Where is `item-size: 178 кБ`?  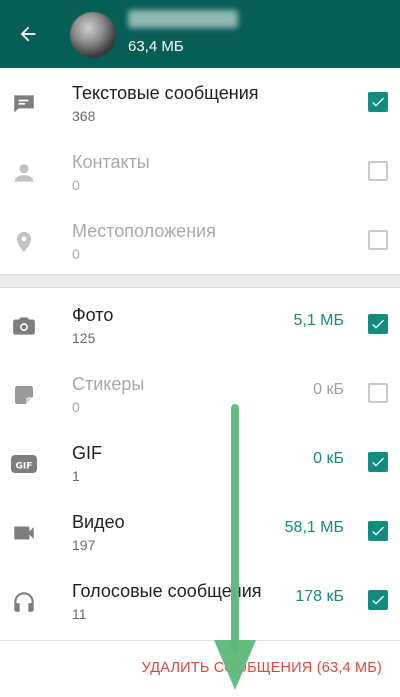
item-size: 178 кБ is located at coordinates (319, 596).